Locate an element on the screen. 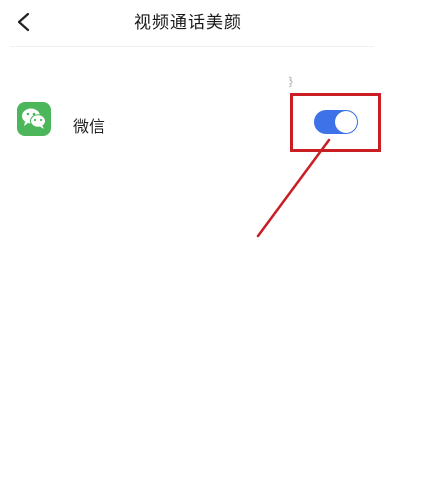  header: 视频通话美颜 is located at coordinates (213, 22).